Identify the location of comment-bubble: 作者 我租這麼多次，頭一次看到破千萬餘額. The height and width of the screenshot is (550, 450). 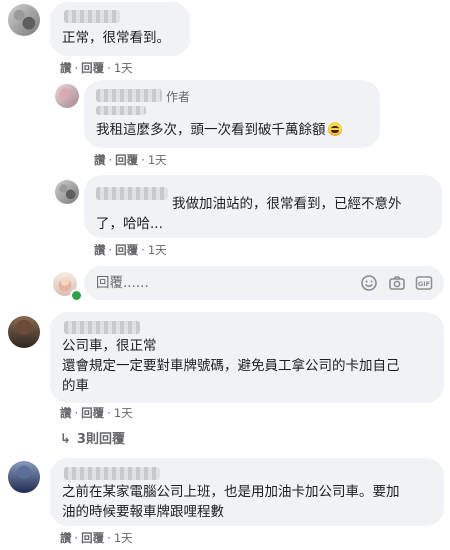
(232, 114).